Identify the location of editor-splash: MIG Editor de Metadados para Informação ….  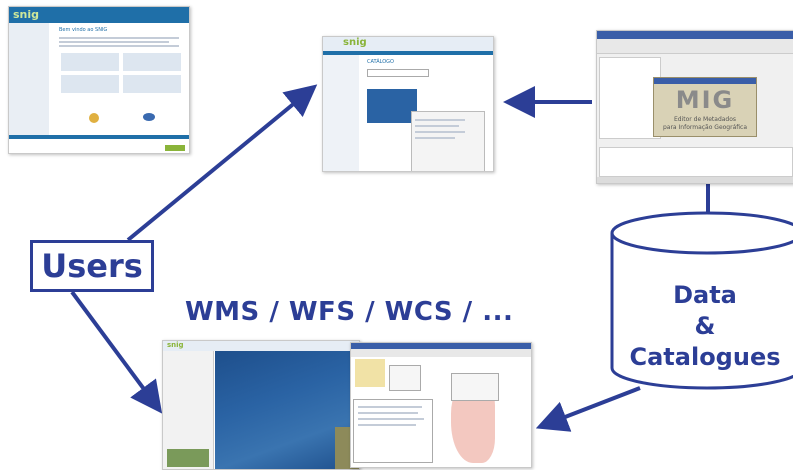
(705, 107).